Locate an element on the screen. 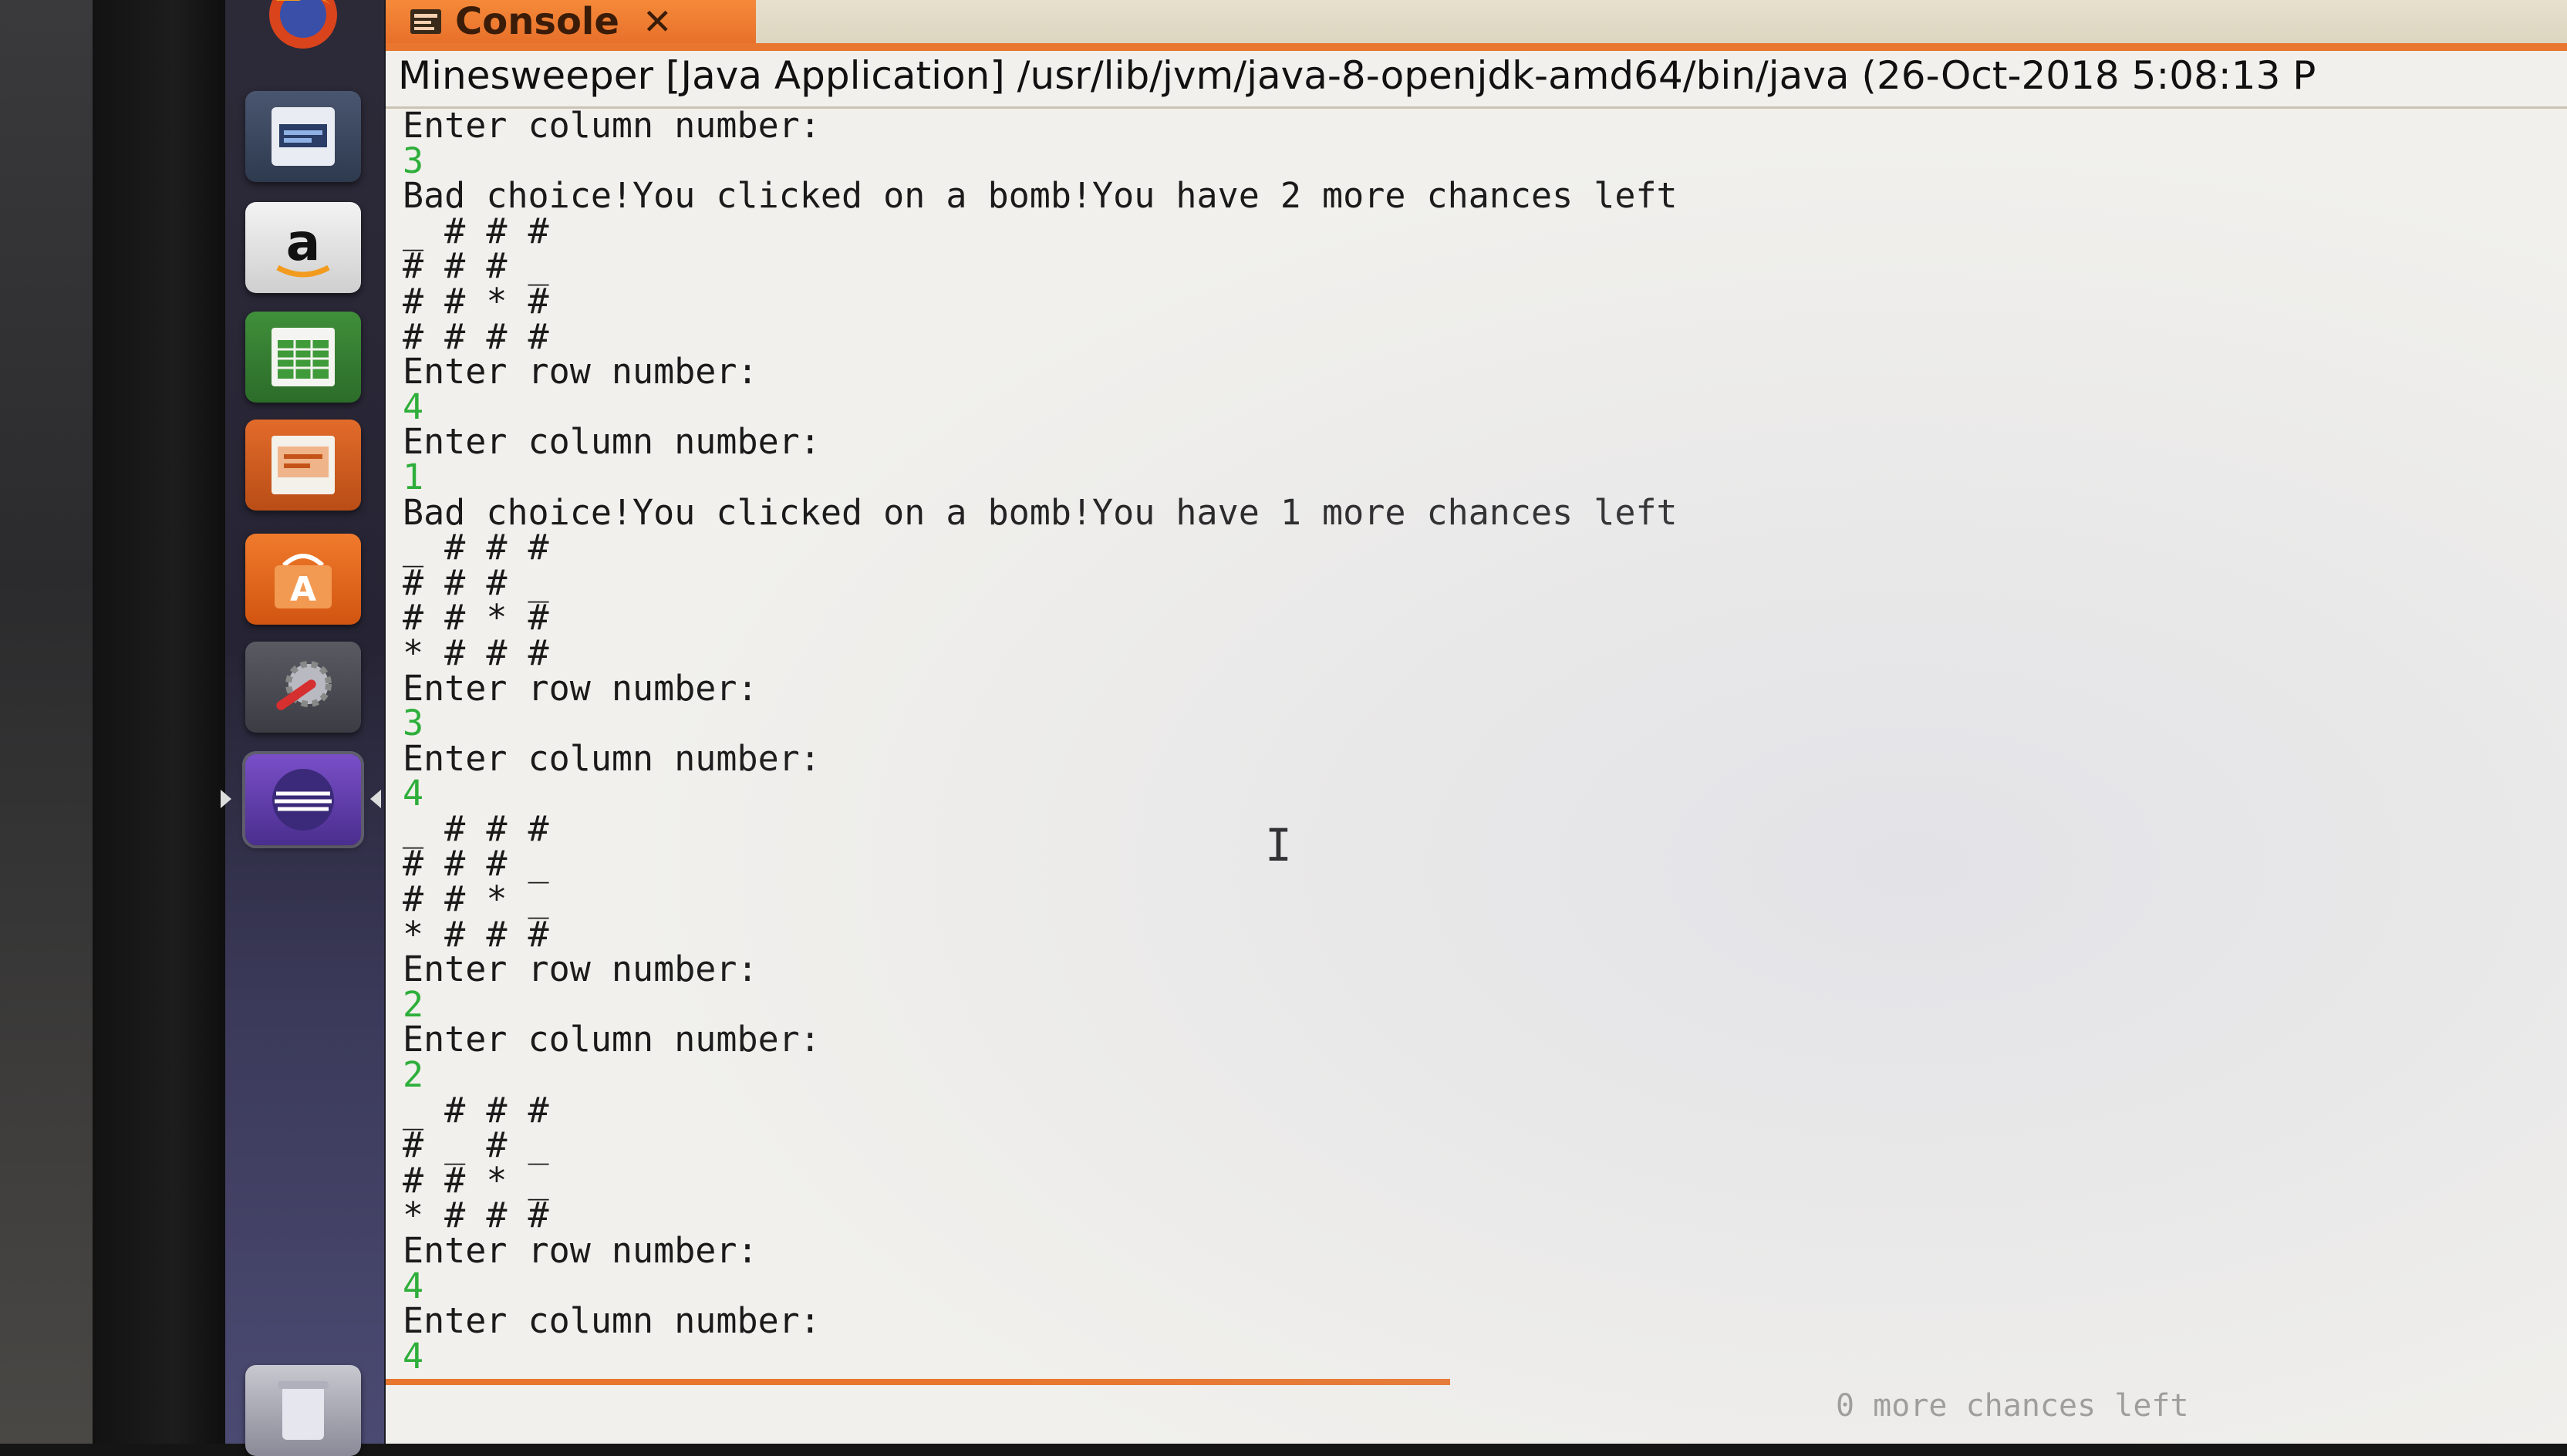 Image resolution: width=2567 pixels, height=1456 pixels. eclipse-icon is located at coordinates (303, 800).